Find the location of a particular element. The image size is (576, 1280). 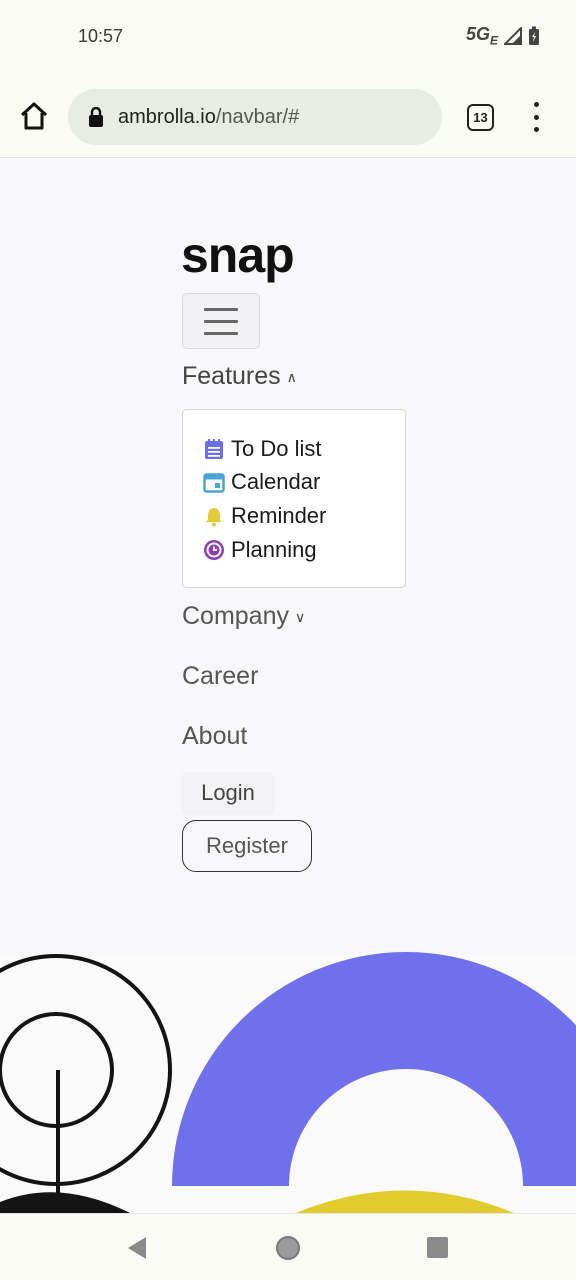

chevron-down-icon: ∨ is located at coordinates (300, 616).